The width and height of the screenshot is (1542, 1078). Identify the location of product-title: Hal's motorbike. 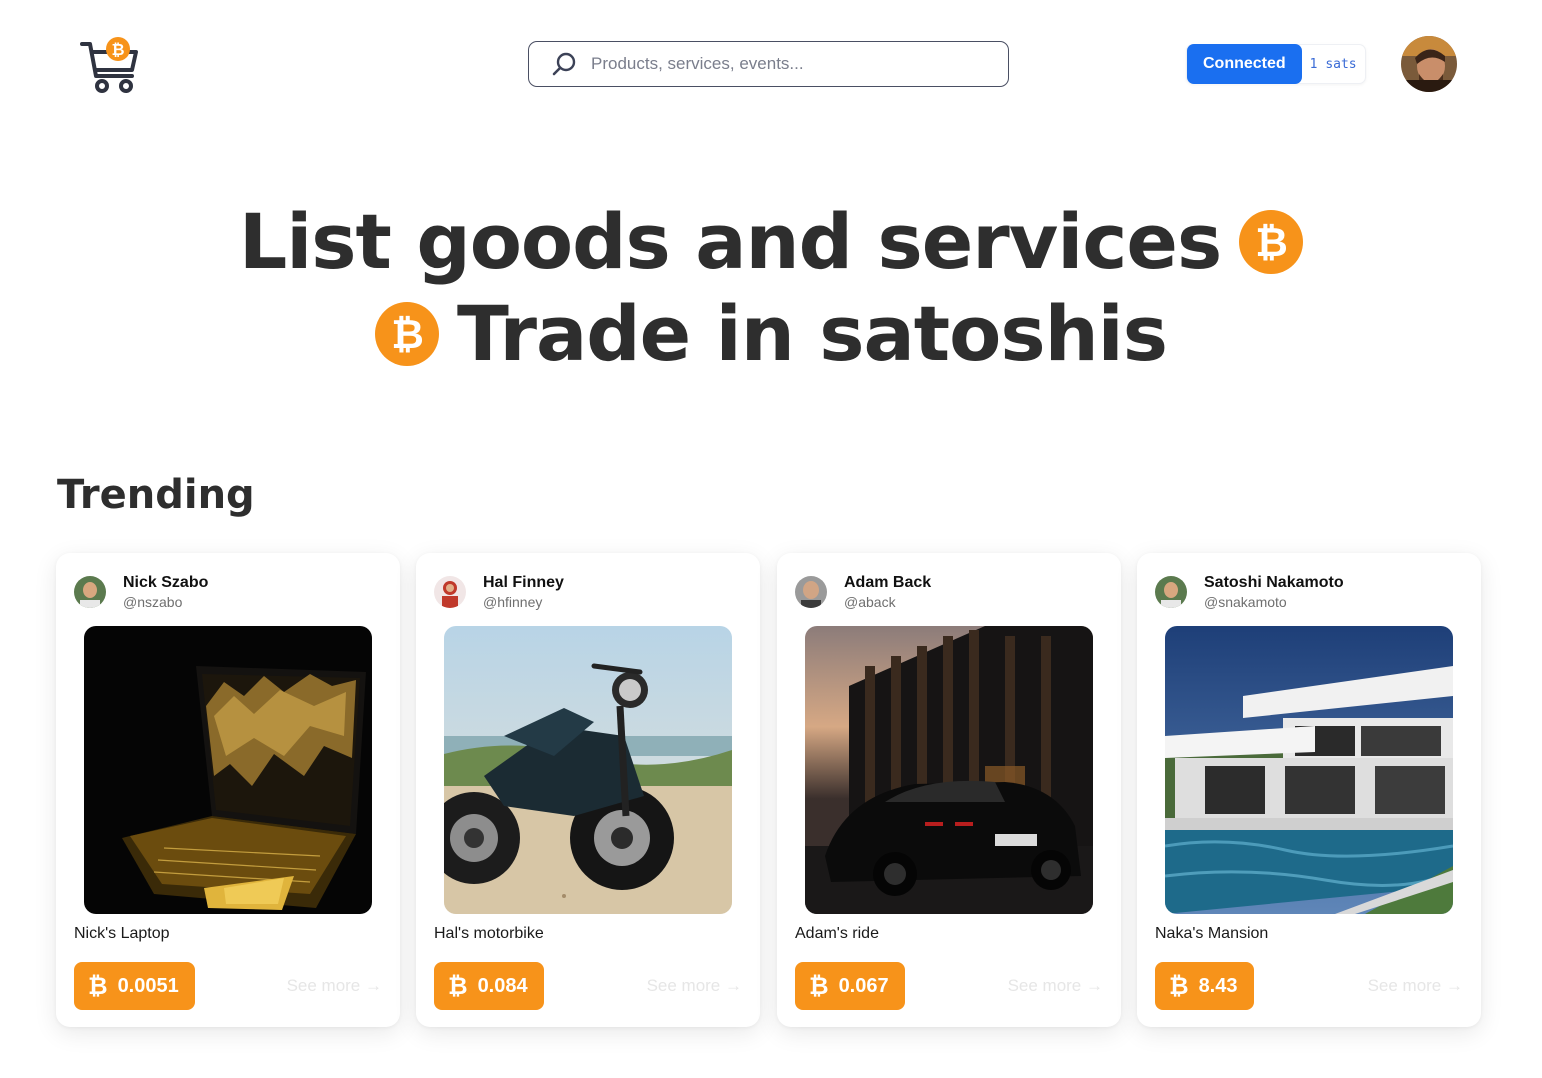
(489, 934).